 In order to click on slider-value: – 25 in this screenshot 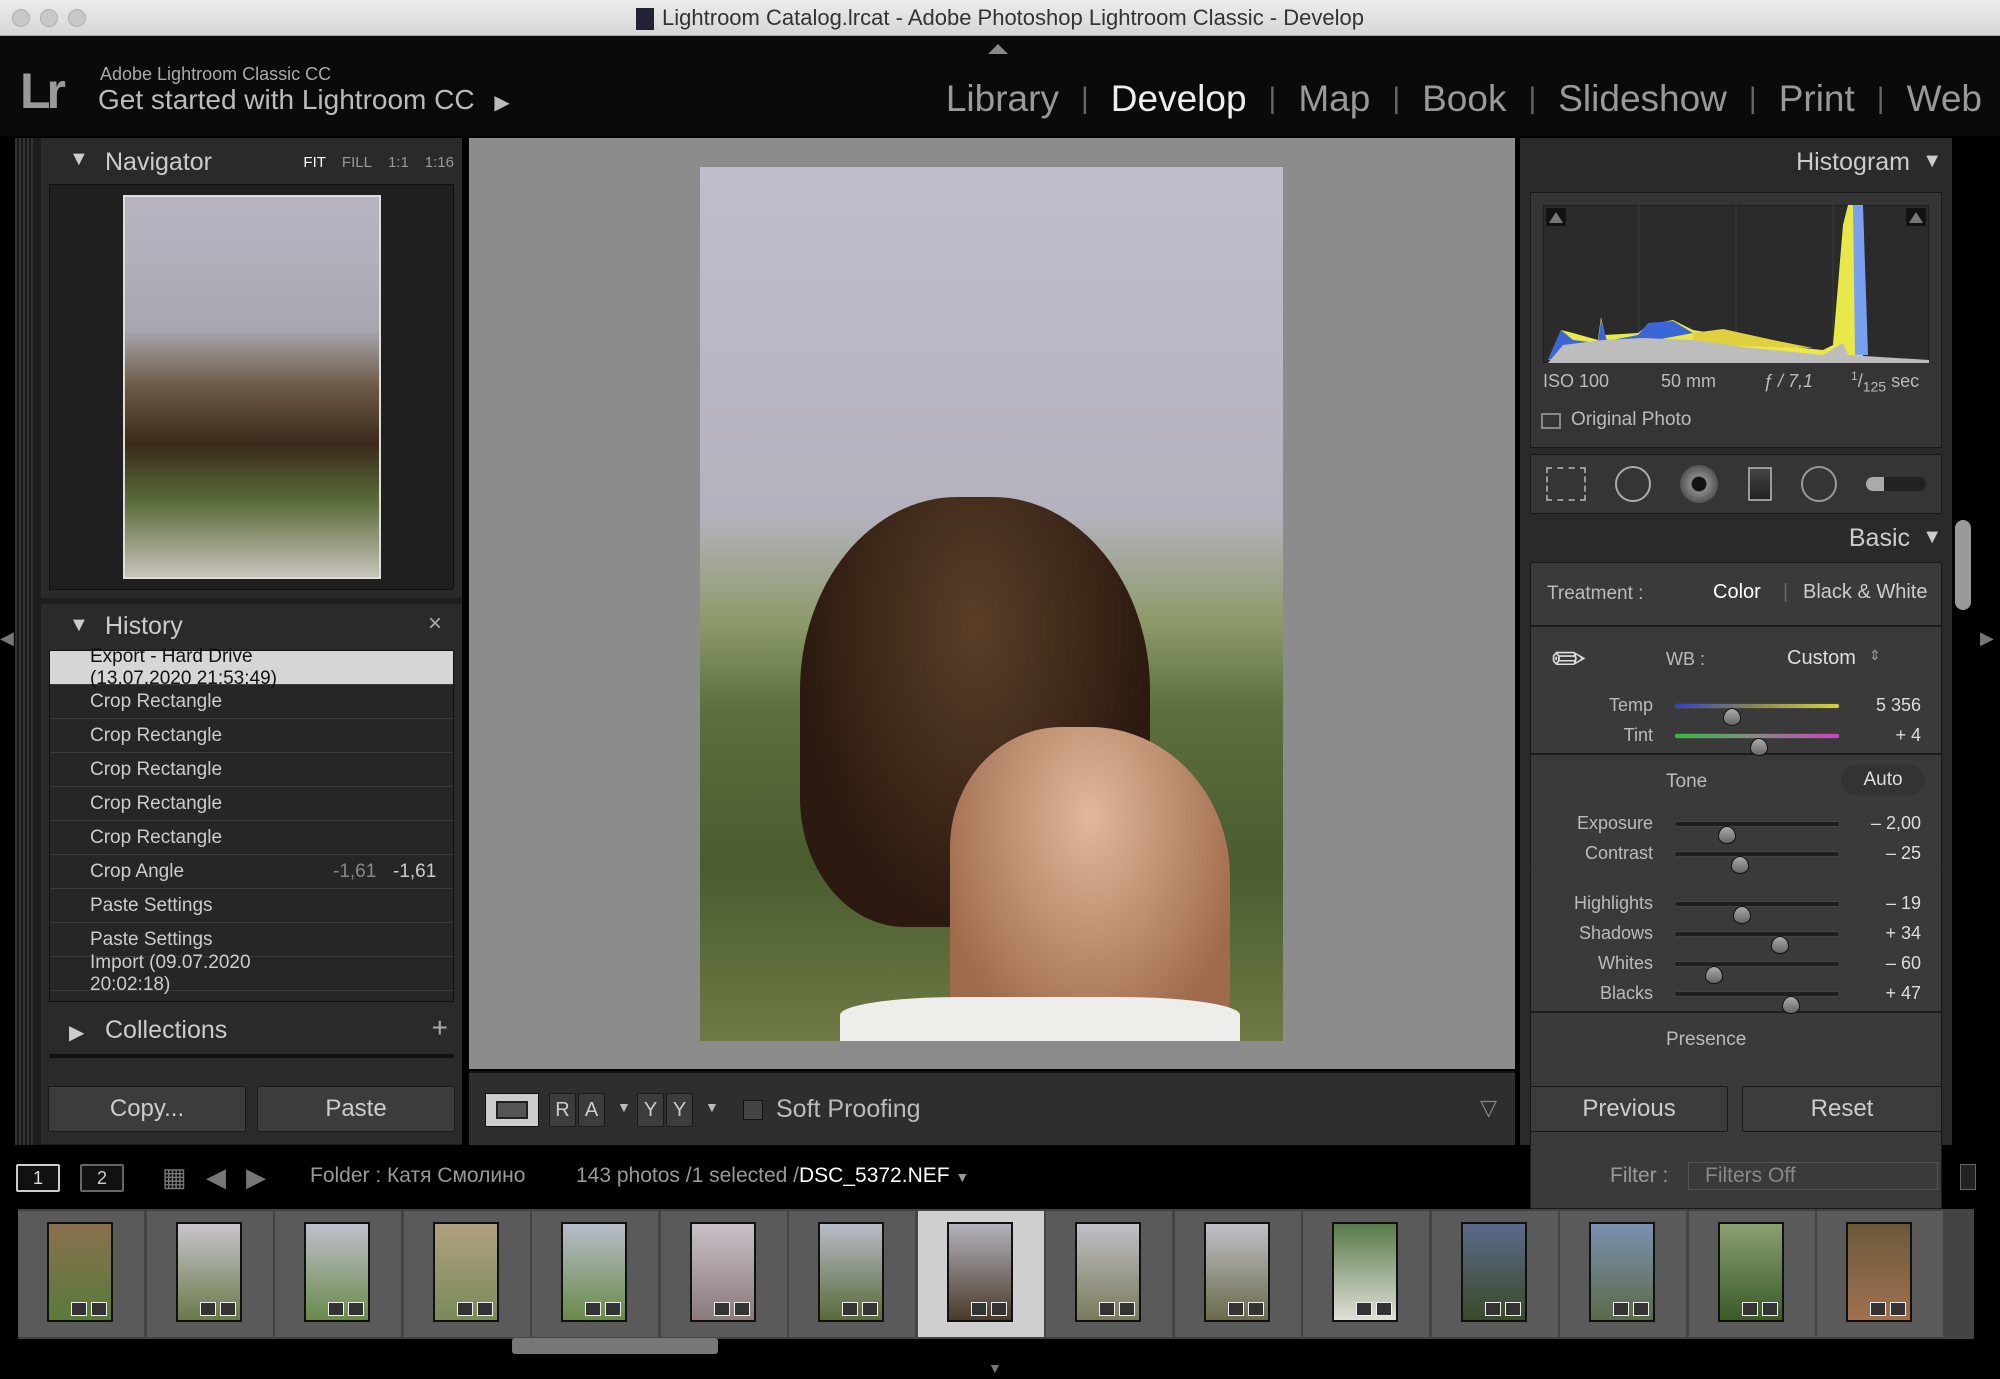, I will do `click(1903, 853)`.